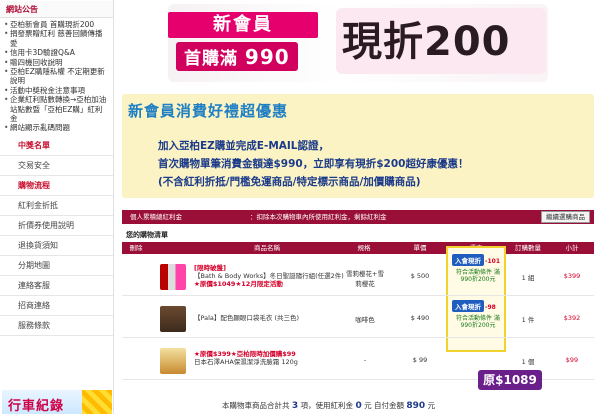 This screenshot has height=414, width=600. What do you see at coordinates (510, 380) in the screenshot?
I see `original-price-badge: 原$1089` at bounding box center [510, 380].